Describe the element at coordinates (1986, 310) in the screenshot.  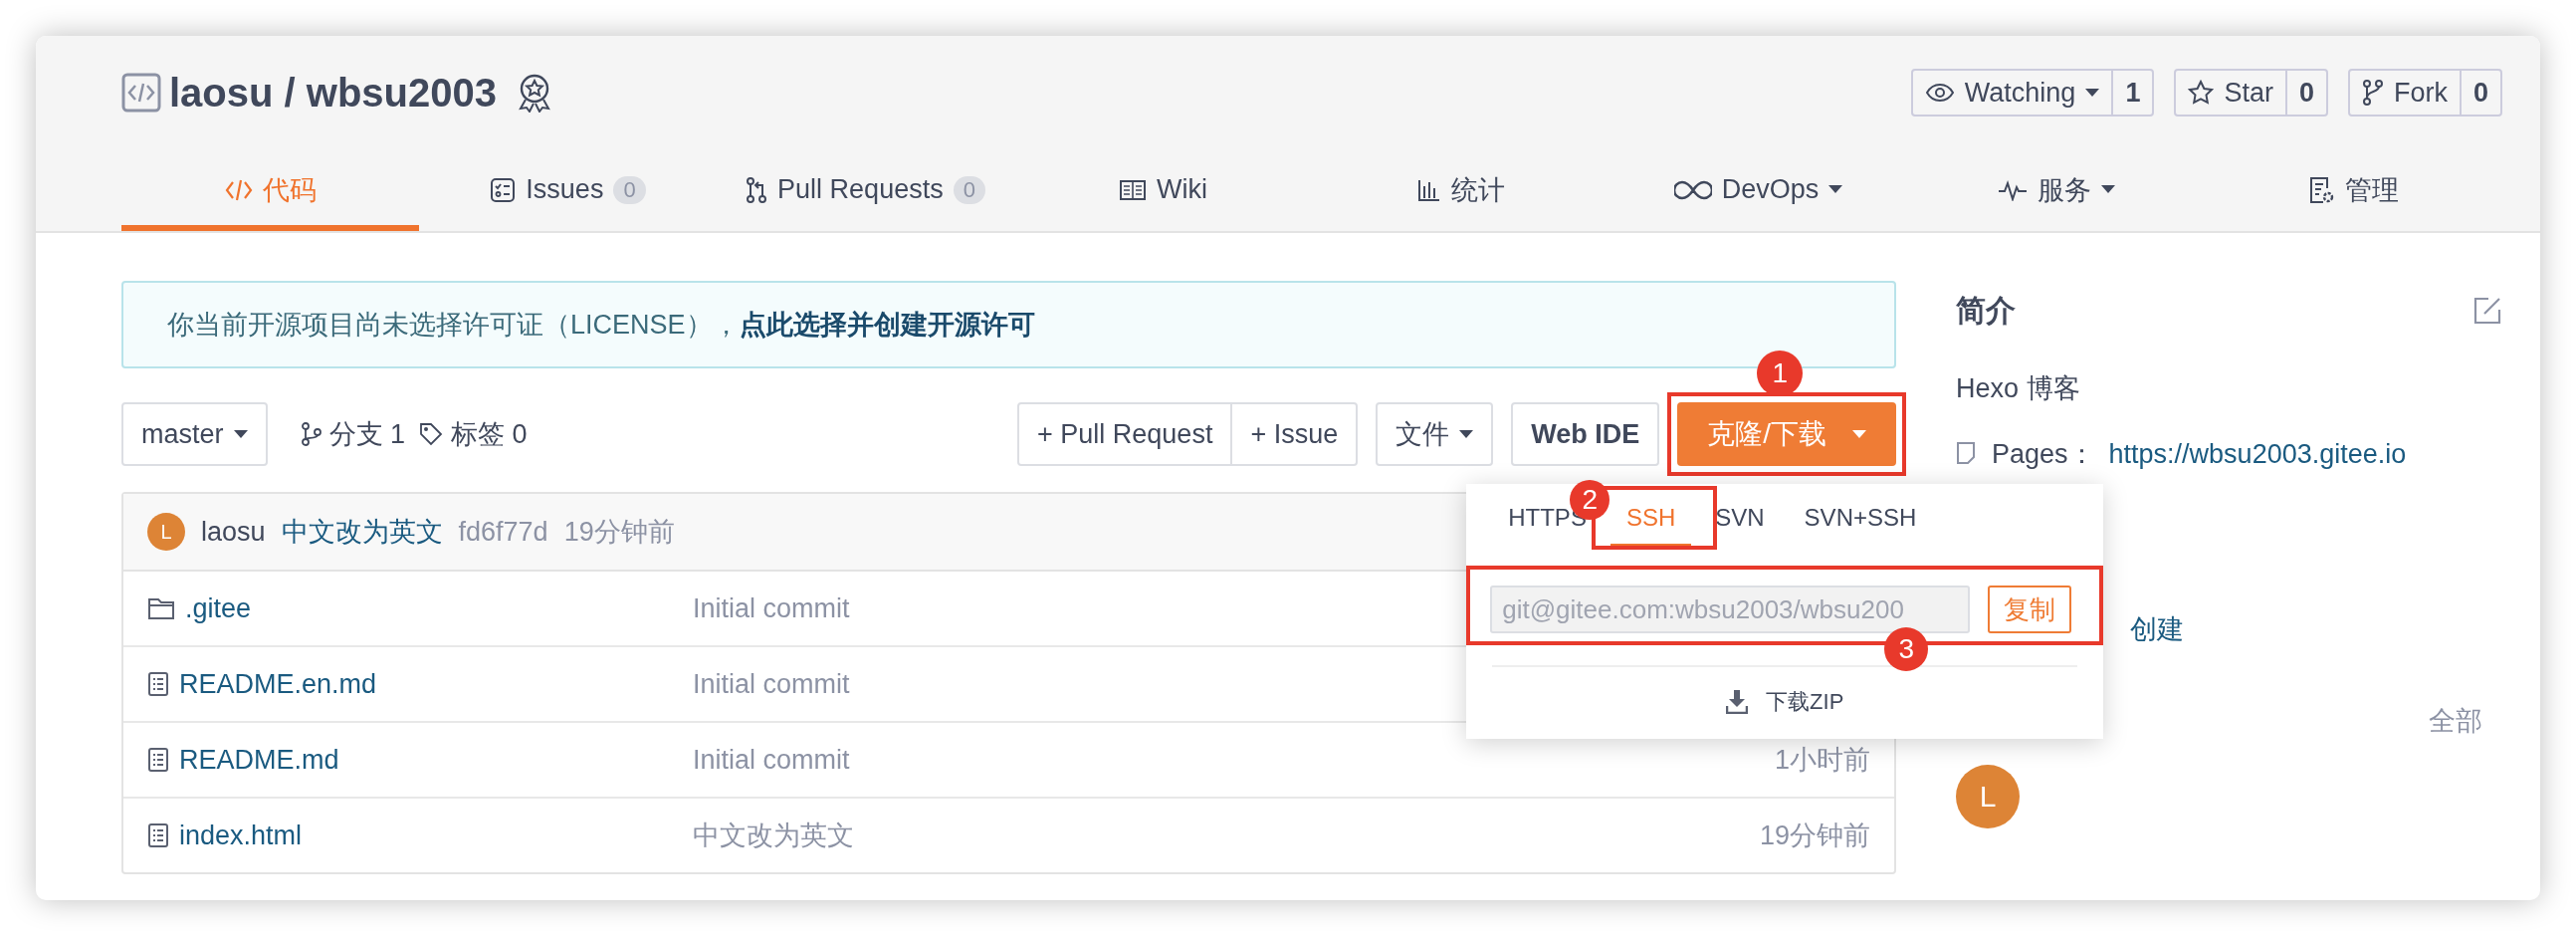
I see `section-title: 简介` at that location.